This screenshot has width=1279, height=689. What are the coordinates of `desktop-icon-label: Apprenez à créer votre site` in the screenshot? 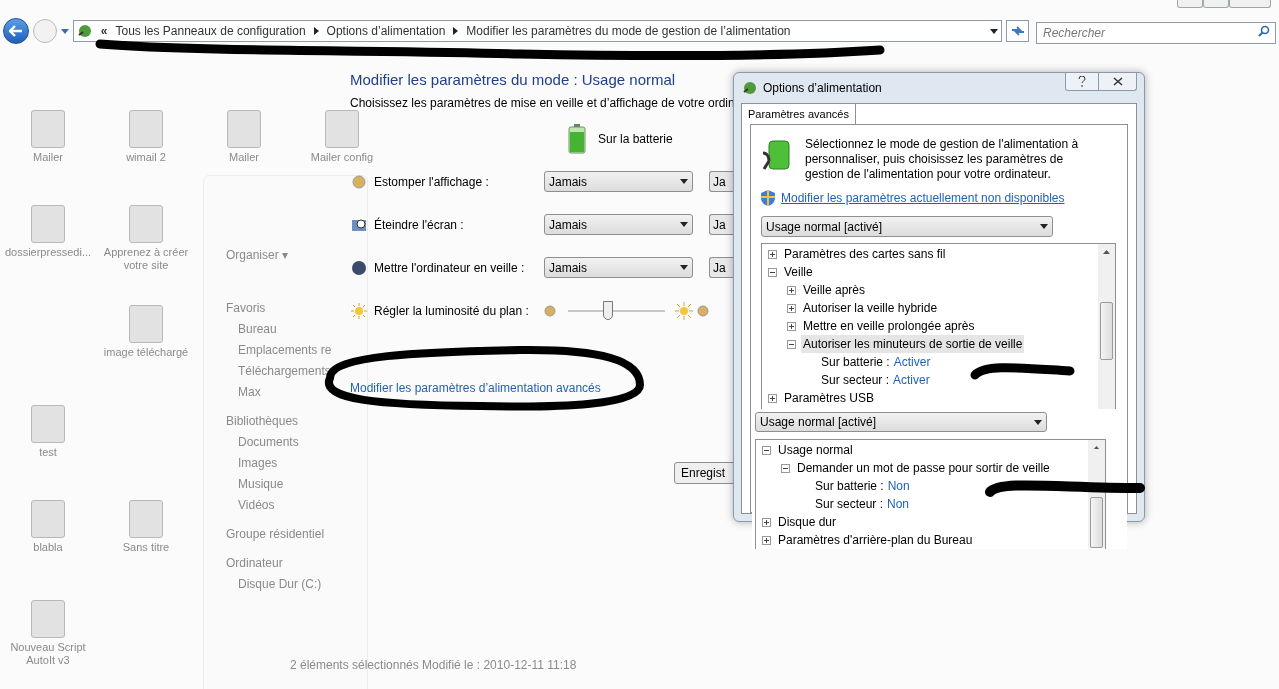 It's located at (146, 259).